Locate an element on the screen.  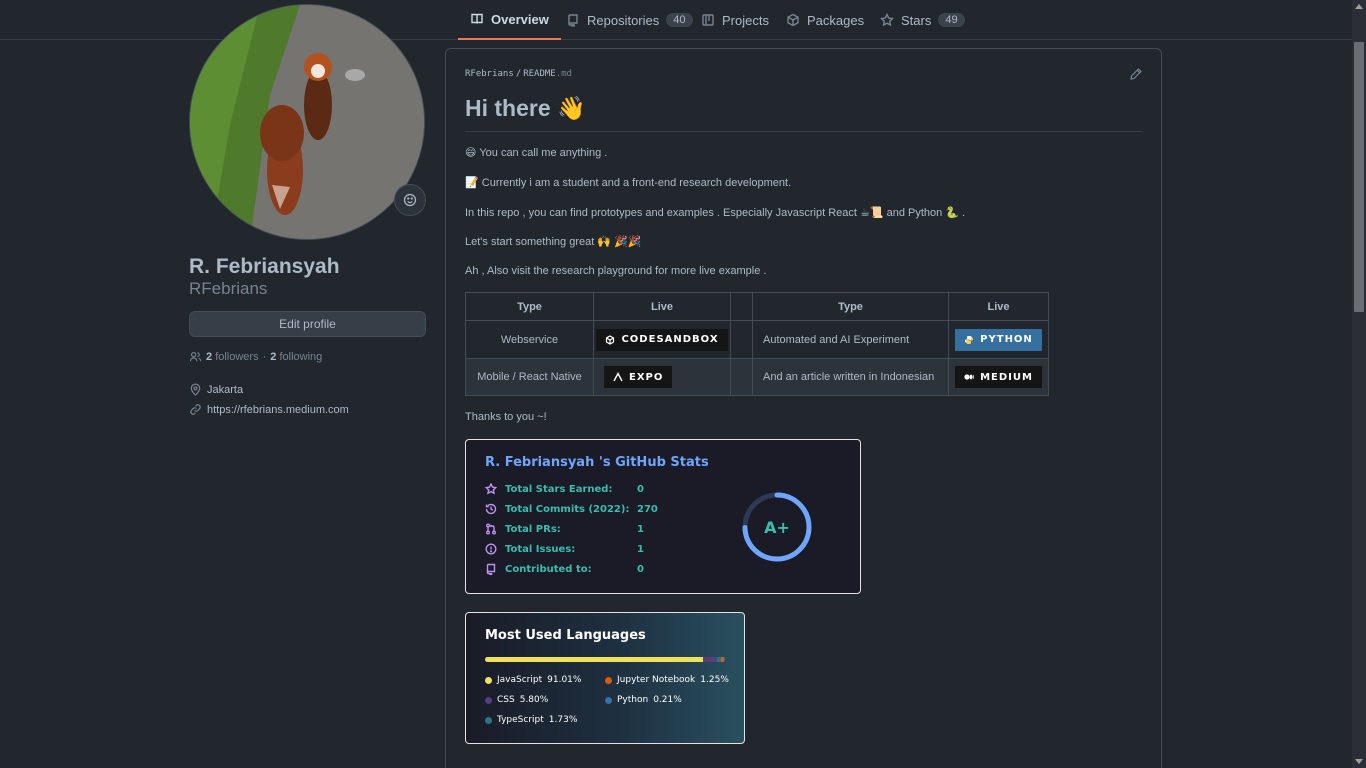
scrollbar-thumb is located at coordinates (1359, 177).